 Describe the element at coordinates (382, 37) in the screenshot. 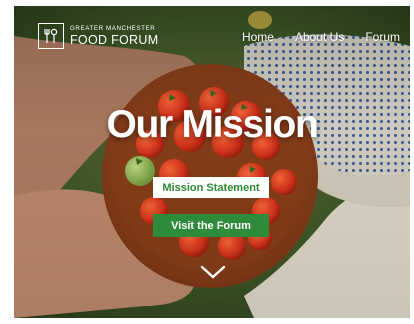

I see `nav-forum: Forum` at that location.